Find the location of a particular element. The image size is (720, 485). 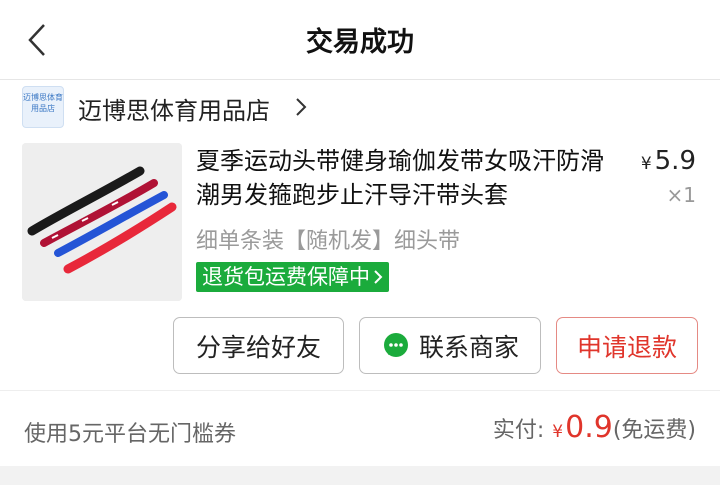

product-quantity: ×1 is located at coordinates (681, 195).